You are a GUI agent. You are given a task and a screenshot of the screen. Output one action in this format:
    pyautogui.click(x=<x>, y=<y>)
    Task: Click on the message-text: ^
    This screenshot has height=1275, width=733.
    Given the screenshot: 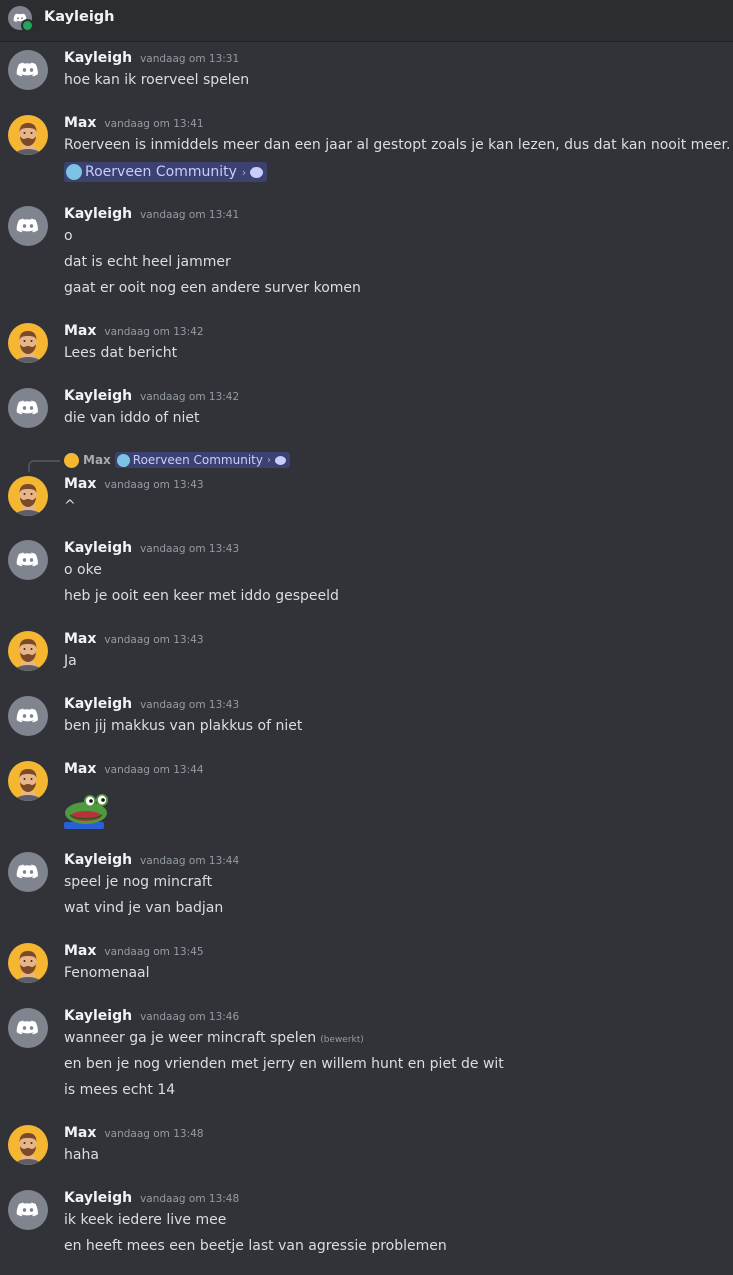 What is the action you would take?
    pyautogui.click(x=70, y=506)
    